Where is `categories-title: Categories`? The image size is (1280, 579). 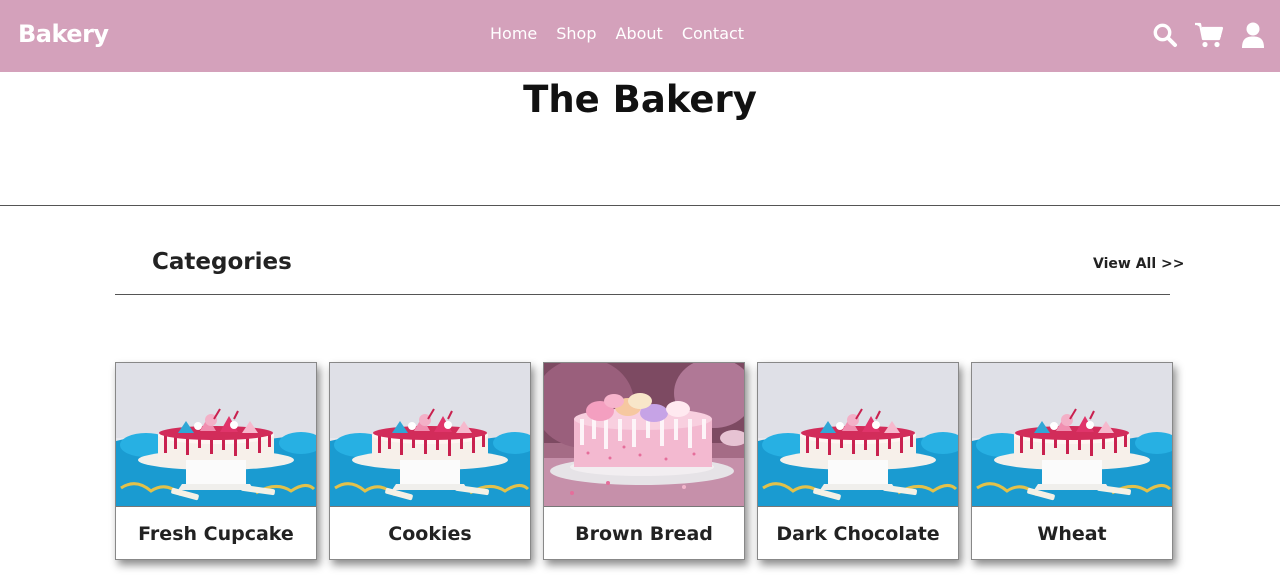 categories-title: Categories is located at coordinates (222, 262).